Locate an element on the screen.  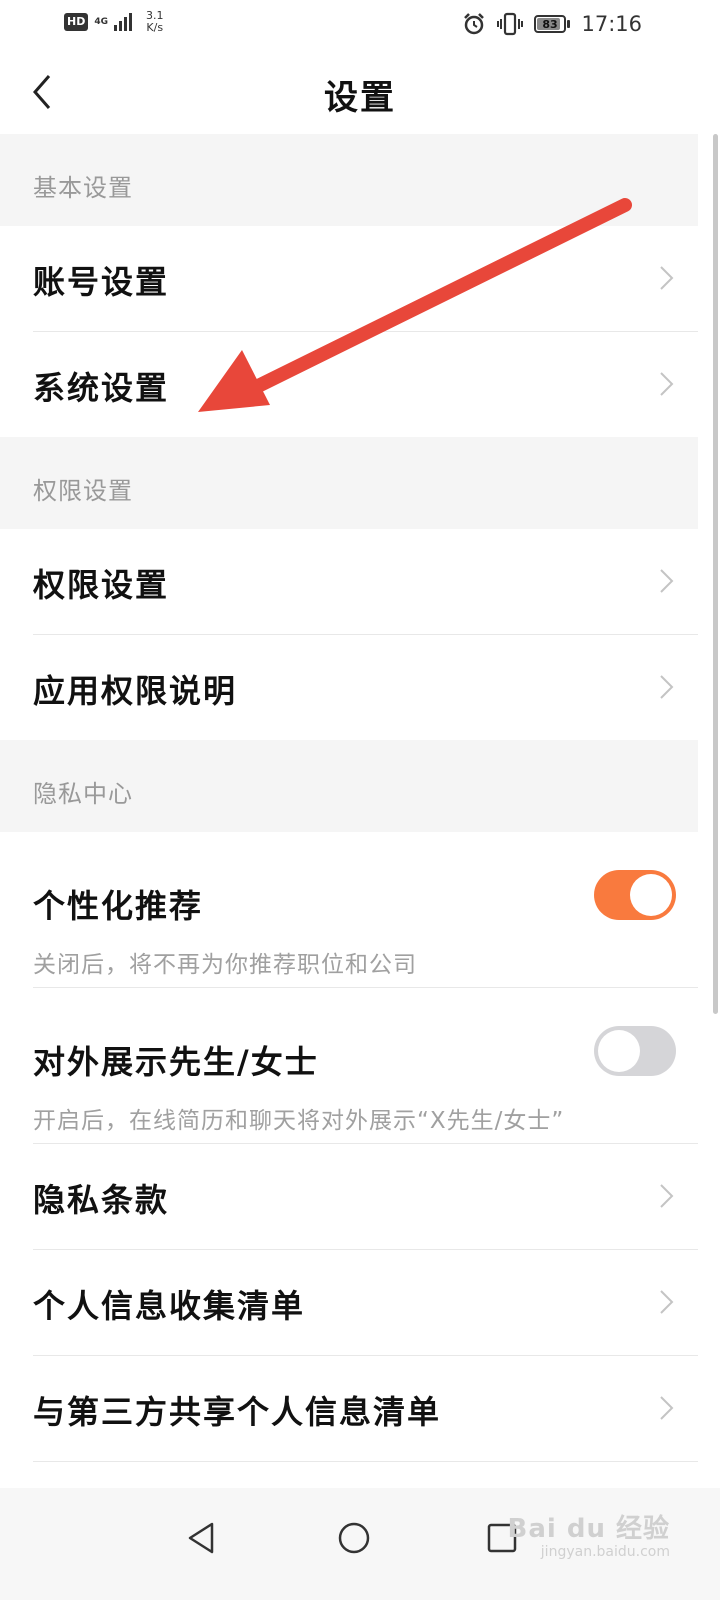
row-label: 个人信息收集清单 is located at coordinates (169, 1306).